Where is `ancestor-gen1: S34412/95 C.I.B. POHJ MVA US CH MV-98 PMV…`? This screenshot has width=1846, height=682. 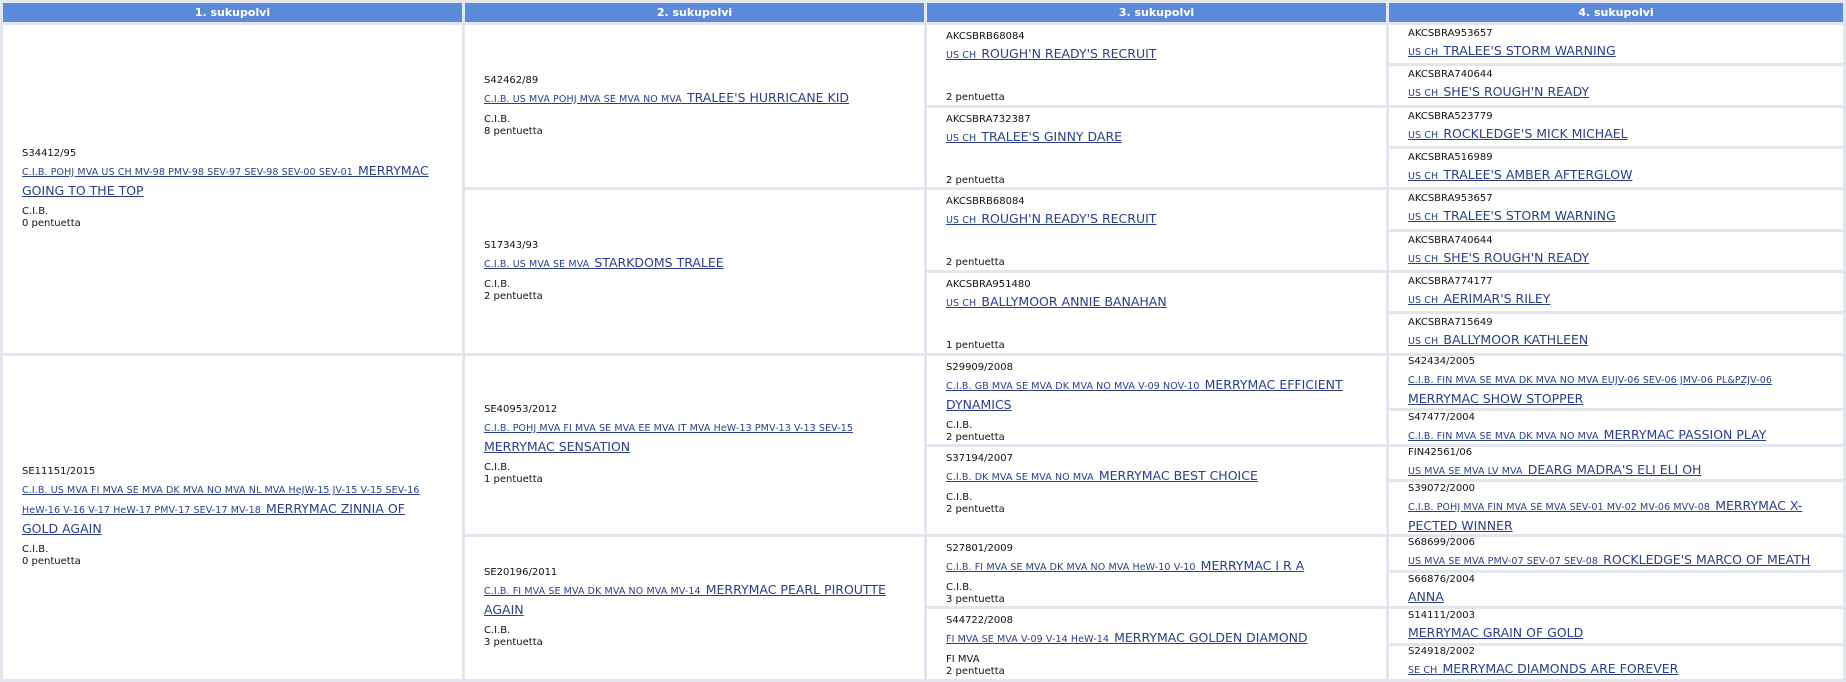 ancestor-gen1: S34412/95 C.I.B. POHJ MVA US CH MV-98 PMV… is located at coordinates (232, 189).